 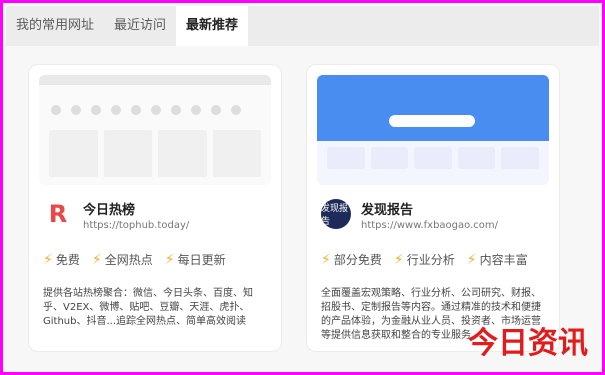 I want to click on tag-label: 每日更新, so click(x=201, y=260).